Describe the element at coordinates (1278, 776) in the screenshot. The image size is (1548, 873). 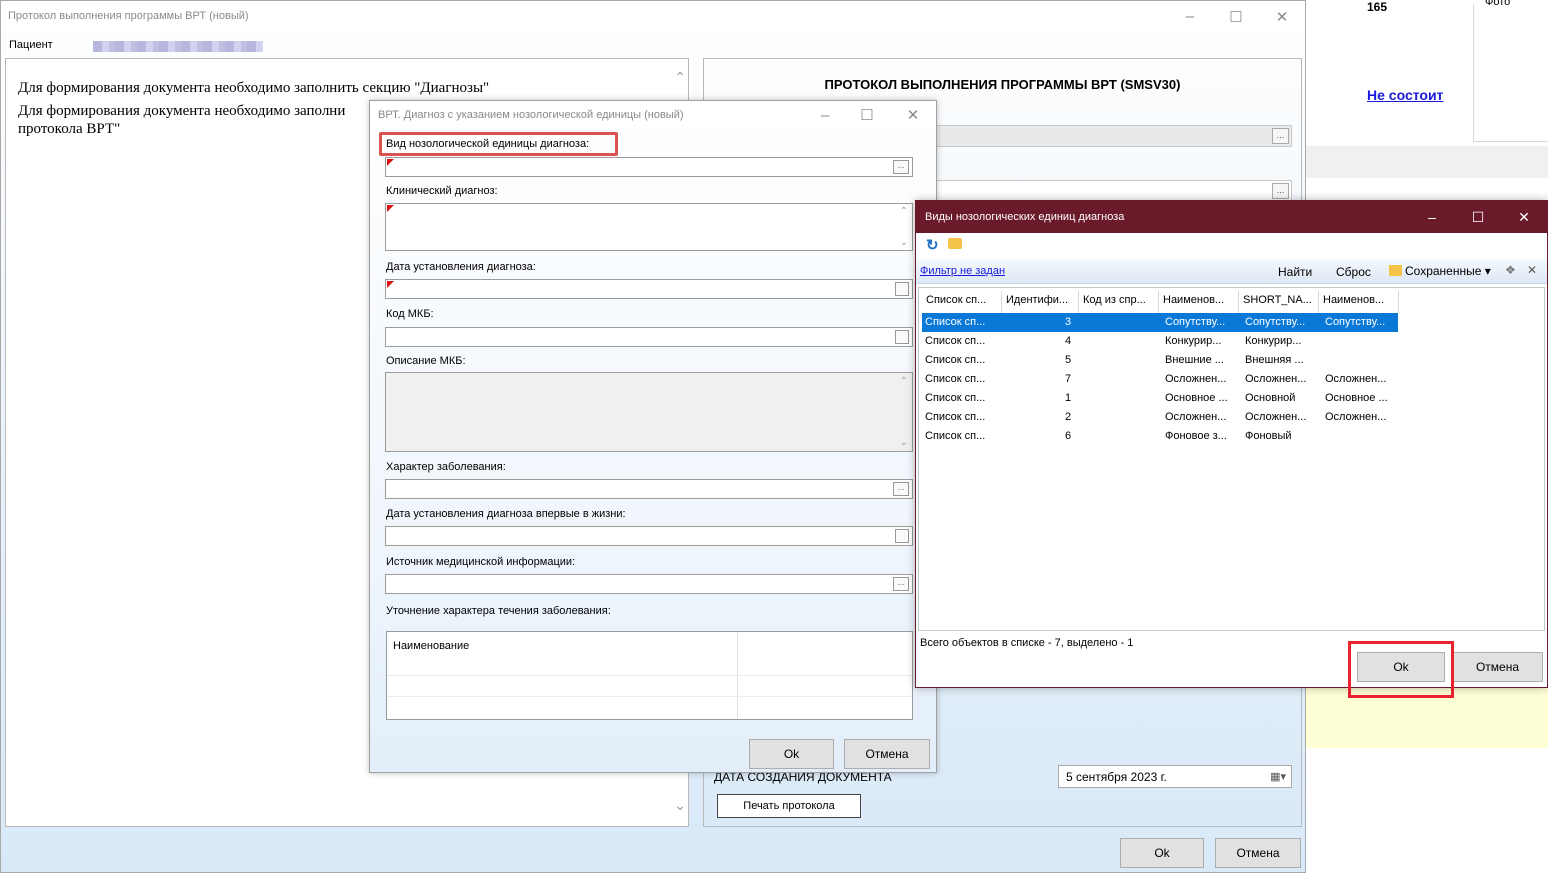
I see `calendar-dropdown-icon: ▦▾` at that location.